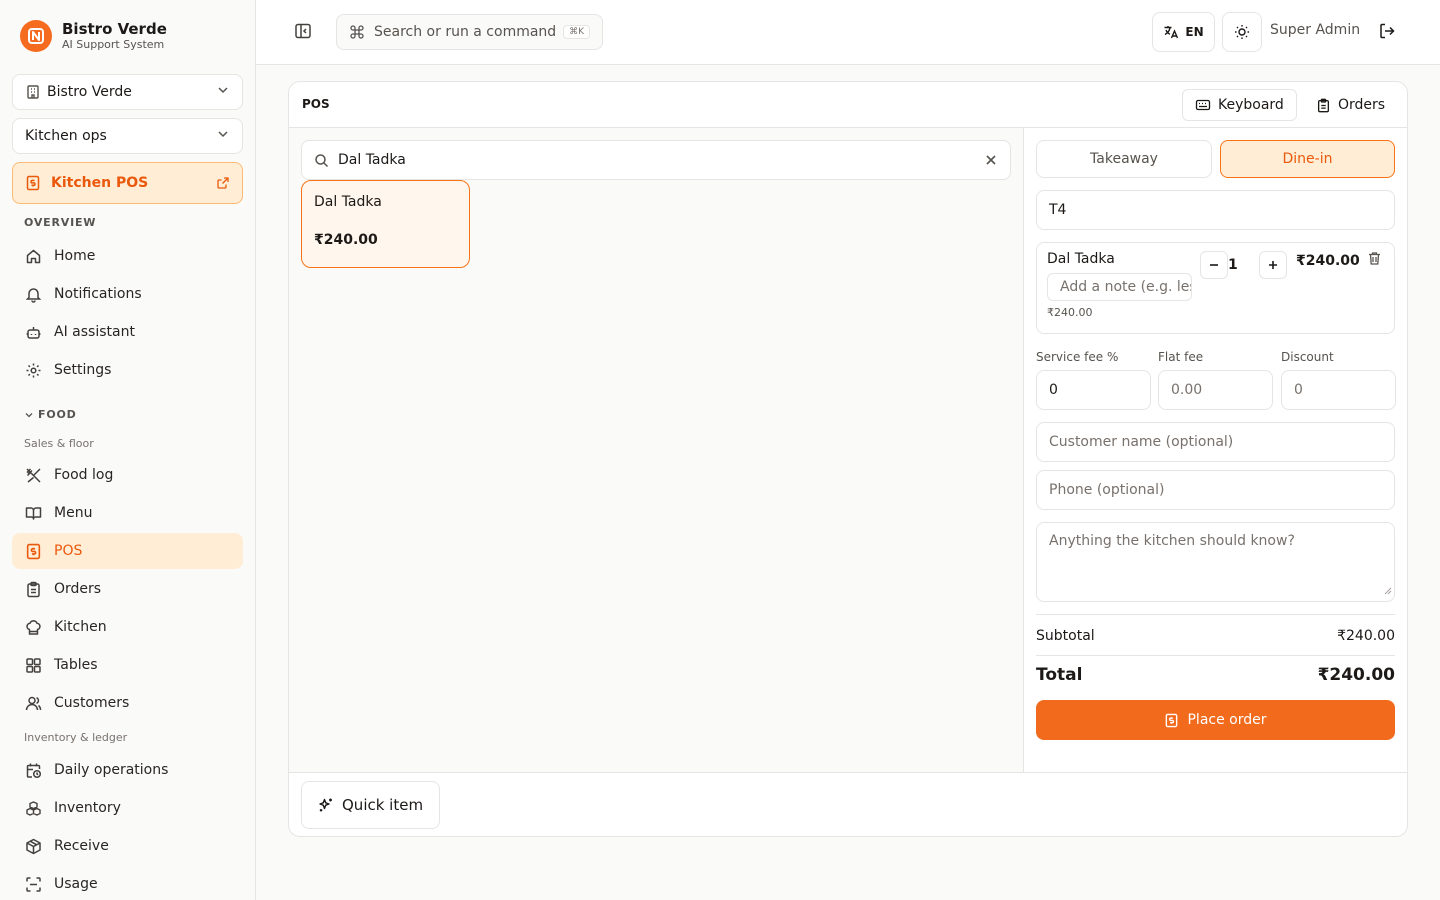  I want to click on total-value: ₹240.00, so click(1356, 675).